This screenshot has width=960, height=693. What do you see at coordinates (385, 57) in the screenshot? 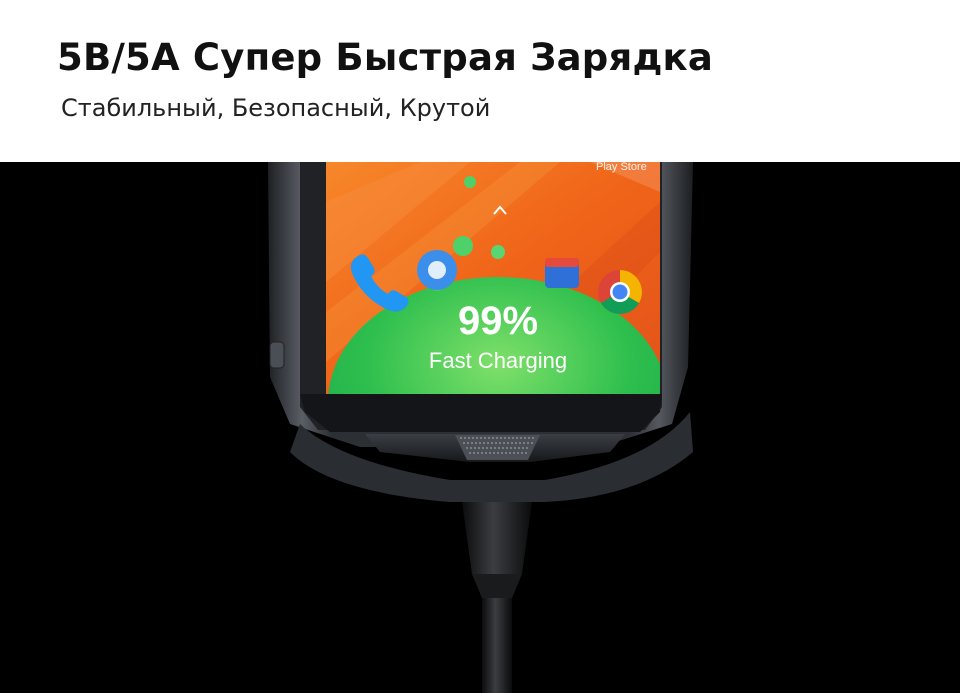
I see `banner-title: 5В/5А Супер Быстрая Зарядка` at bounding box center [385, 57].